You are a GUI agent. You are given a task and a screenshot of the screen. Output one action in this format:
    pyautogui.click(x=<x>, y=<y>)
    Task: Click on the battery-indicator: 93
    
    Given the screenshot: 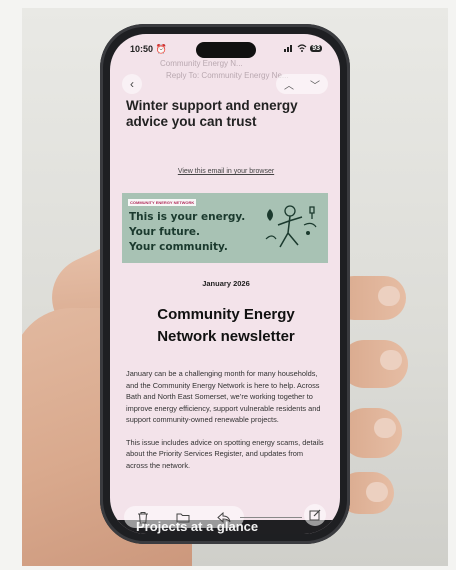 What is the action you would take?
    pyautogui.click(x=316, y=48)
    